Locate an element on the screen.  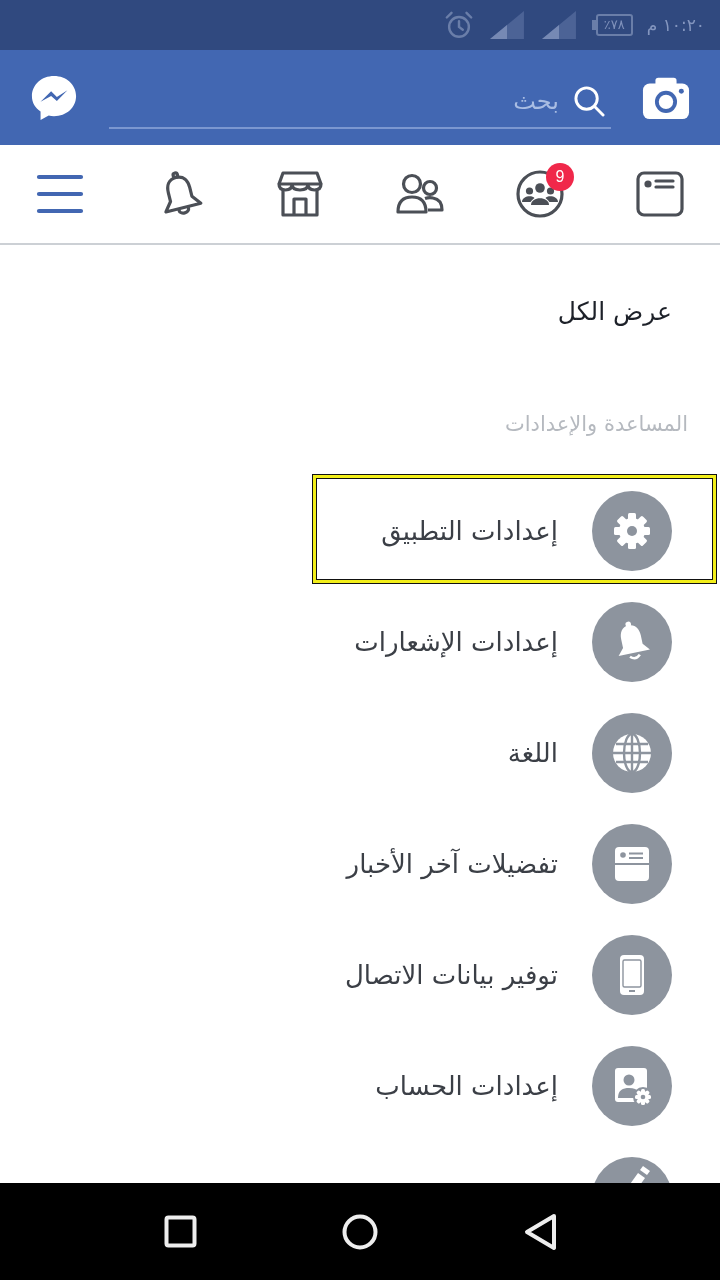
menu-item: إعدادات الحساب is located at coordinates (360, 1085).